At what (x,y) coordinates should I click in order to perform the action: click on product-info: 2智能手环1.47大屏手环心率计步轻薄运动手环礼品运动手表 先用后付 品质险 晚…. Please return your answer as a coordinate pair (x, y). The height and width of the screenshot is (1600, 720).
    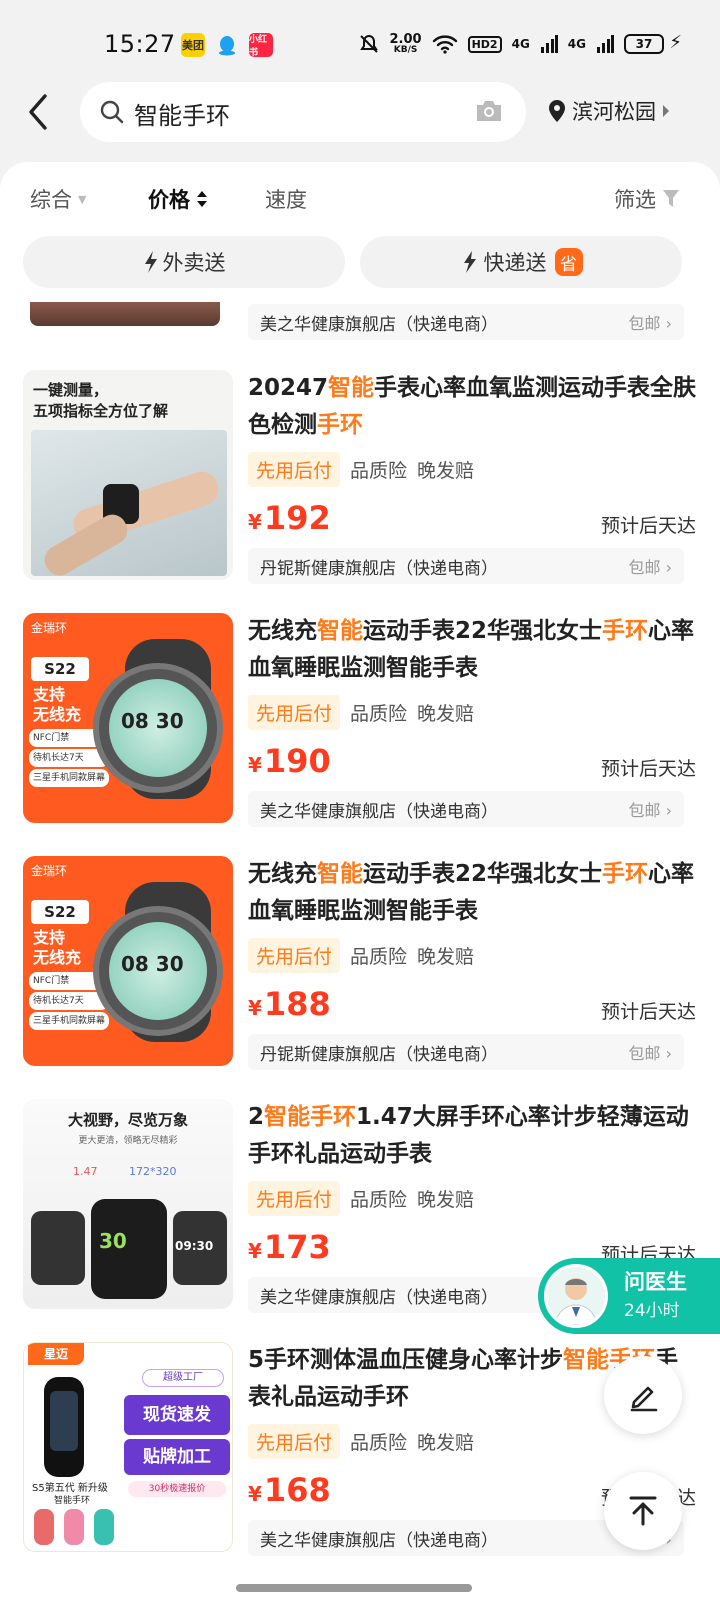
    Looking at the image, I should click on (473, 1186).